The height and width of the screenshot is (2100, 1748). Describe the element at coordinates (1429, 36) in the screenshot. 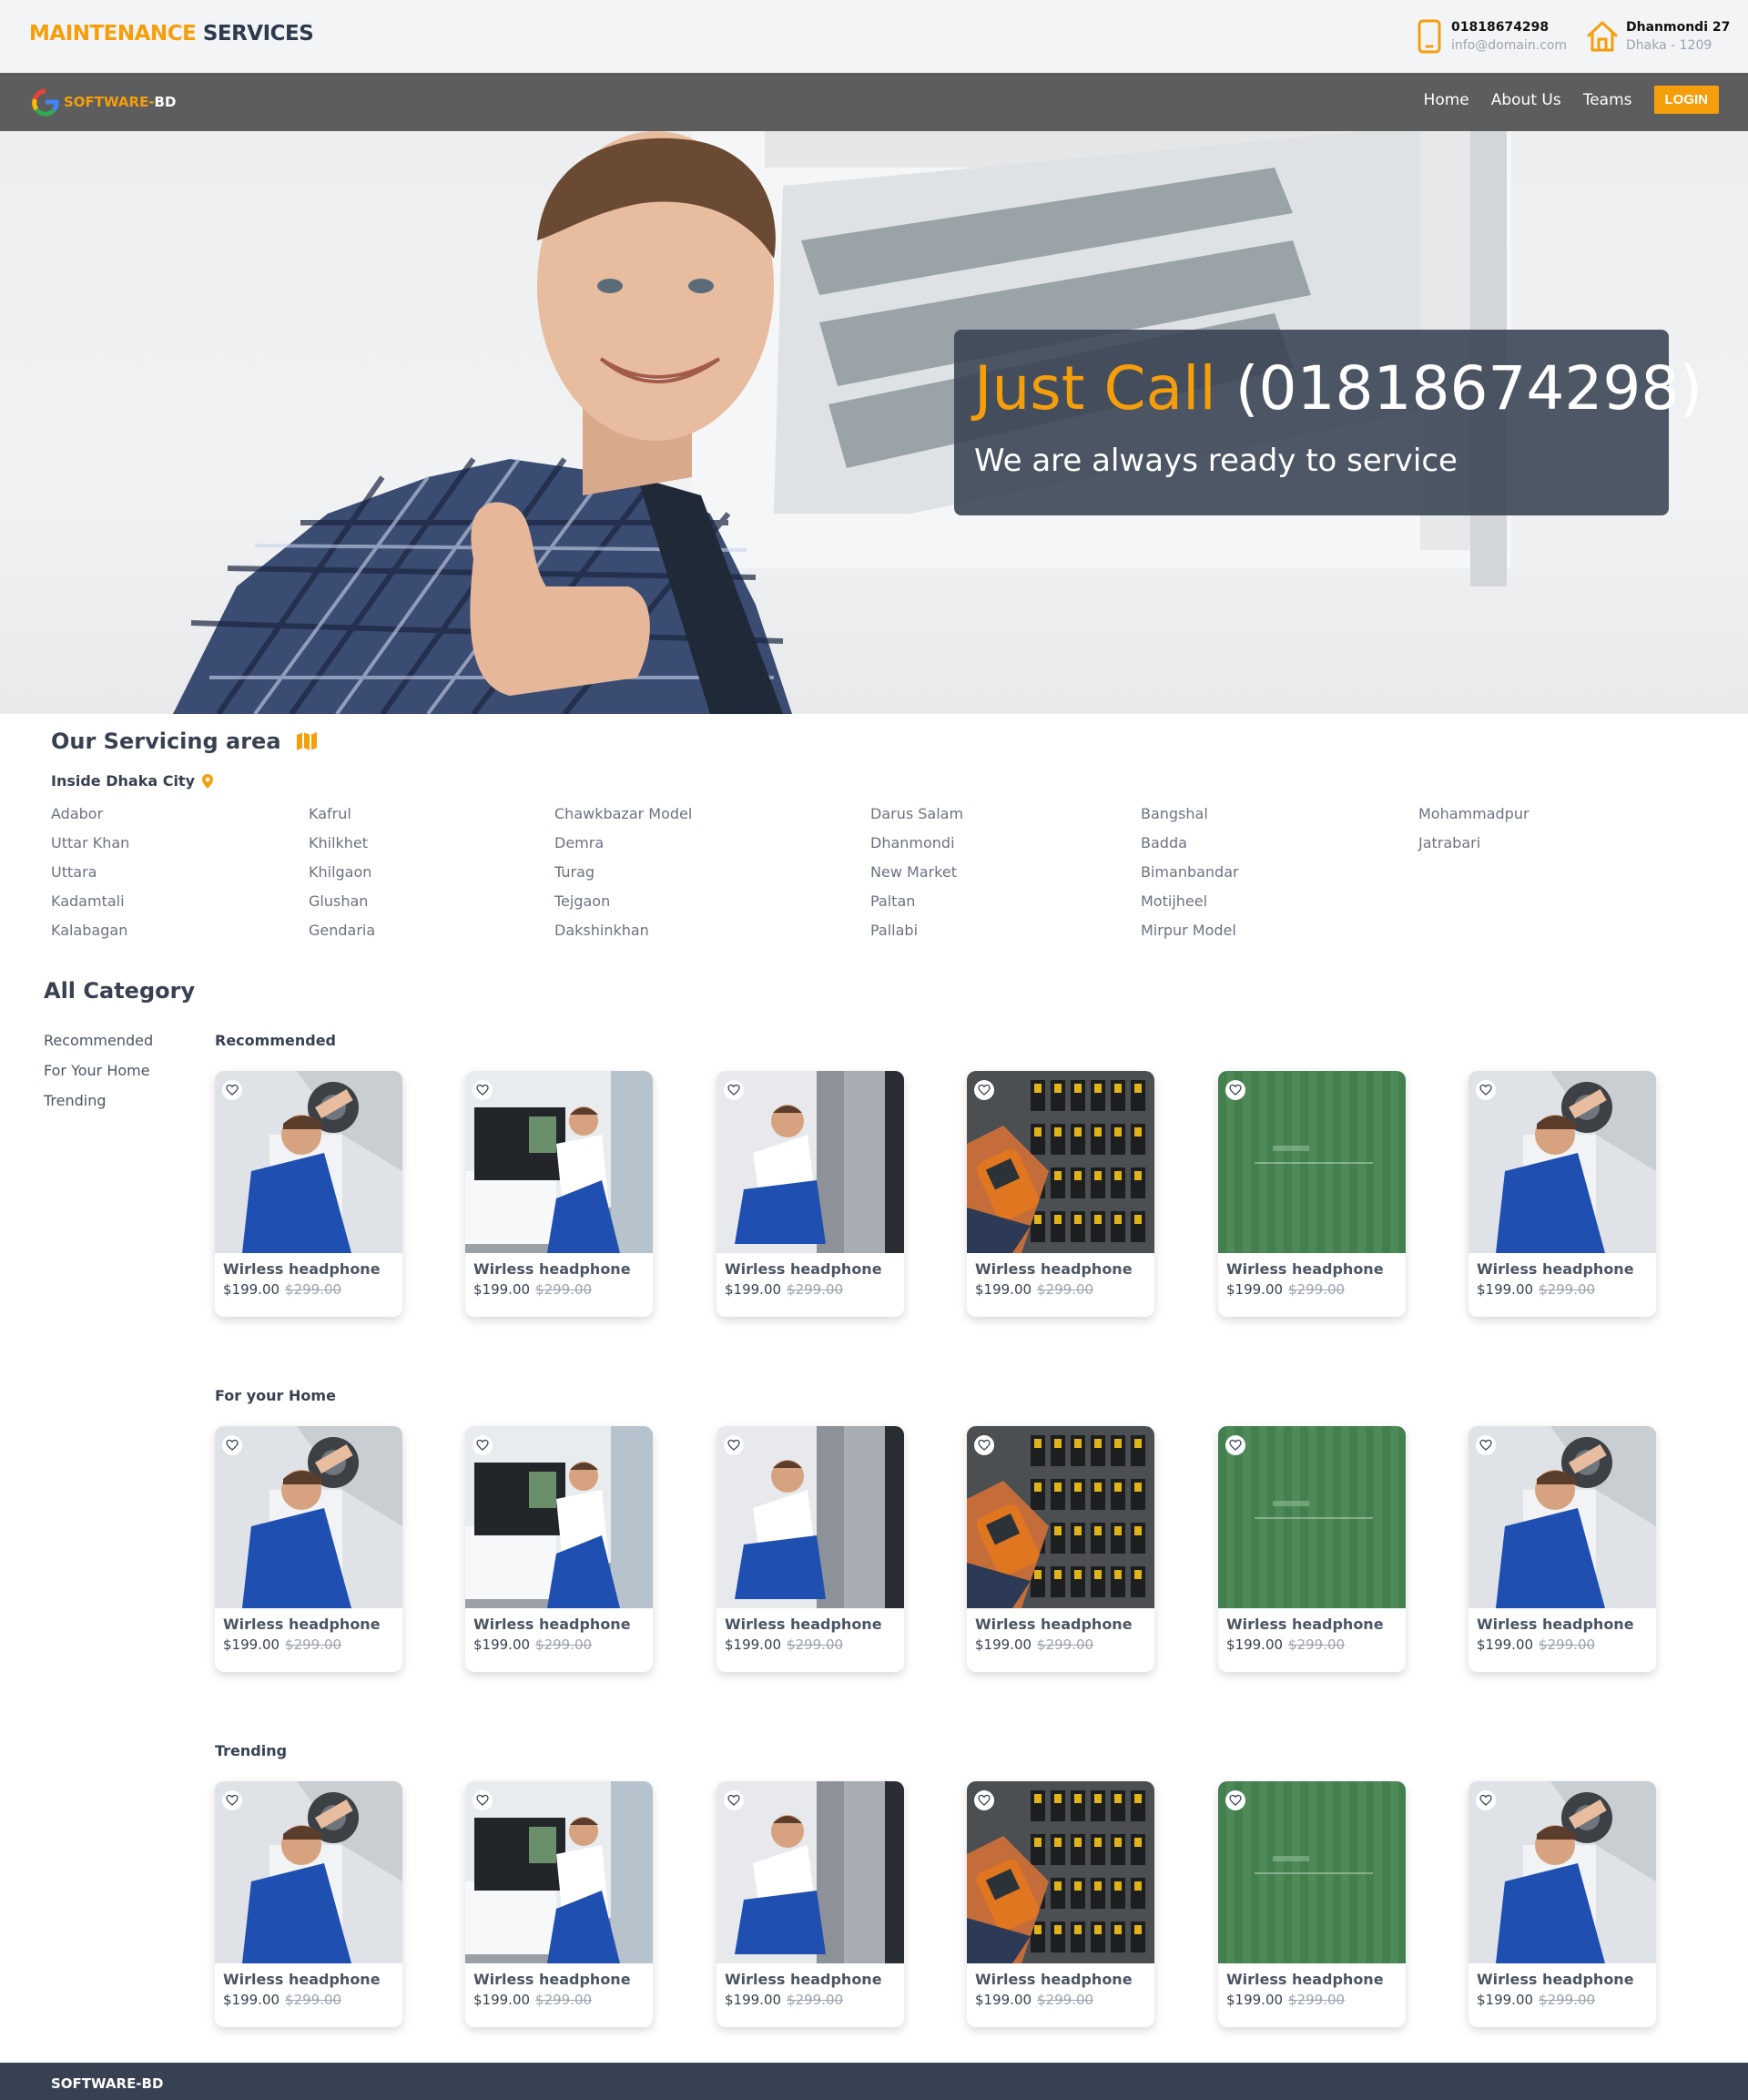

I see `phone-icon` at that location.